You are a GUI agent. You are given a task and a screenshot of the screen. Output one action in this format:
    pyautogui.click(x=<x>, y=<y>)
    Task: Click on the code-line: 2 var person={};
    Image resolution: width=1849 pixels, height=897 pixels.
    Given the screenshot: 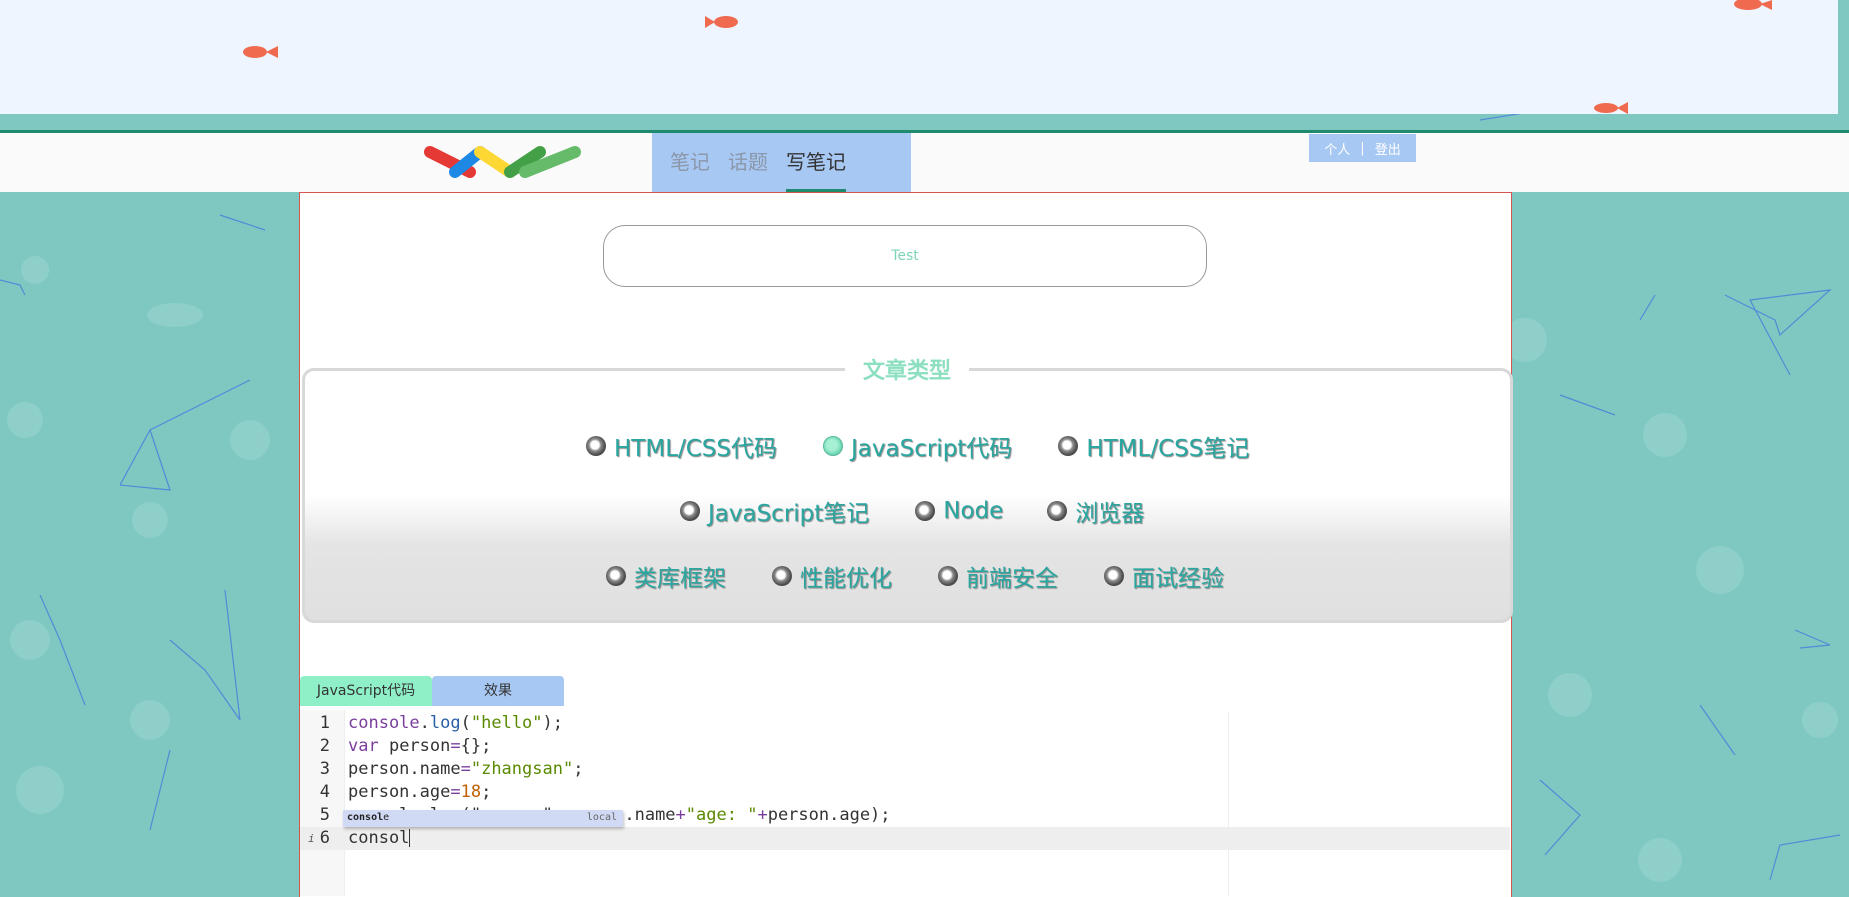 What is the action you would take?
    pyautogui.click(x=905, y=746)
    